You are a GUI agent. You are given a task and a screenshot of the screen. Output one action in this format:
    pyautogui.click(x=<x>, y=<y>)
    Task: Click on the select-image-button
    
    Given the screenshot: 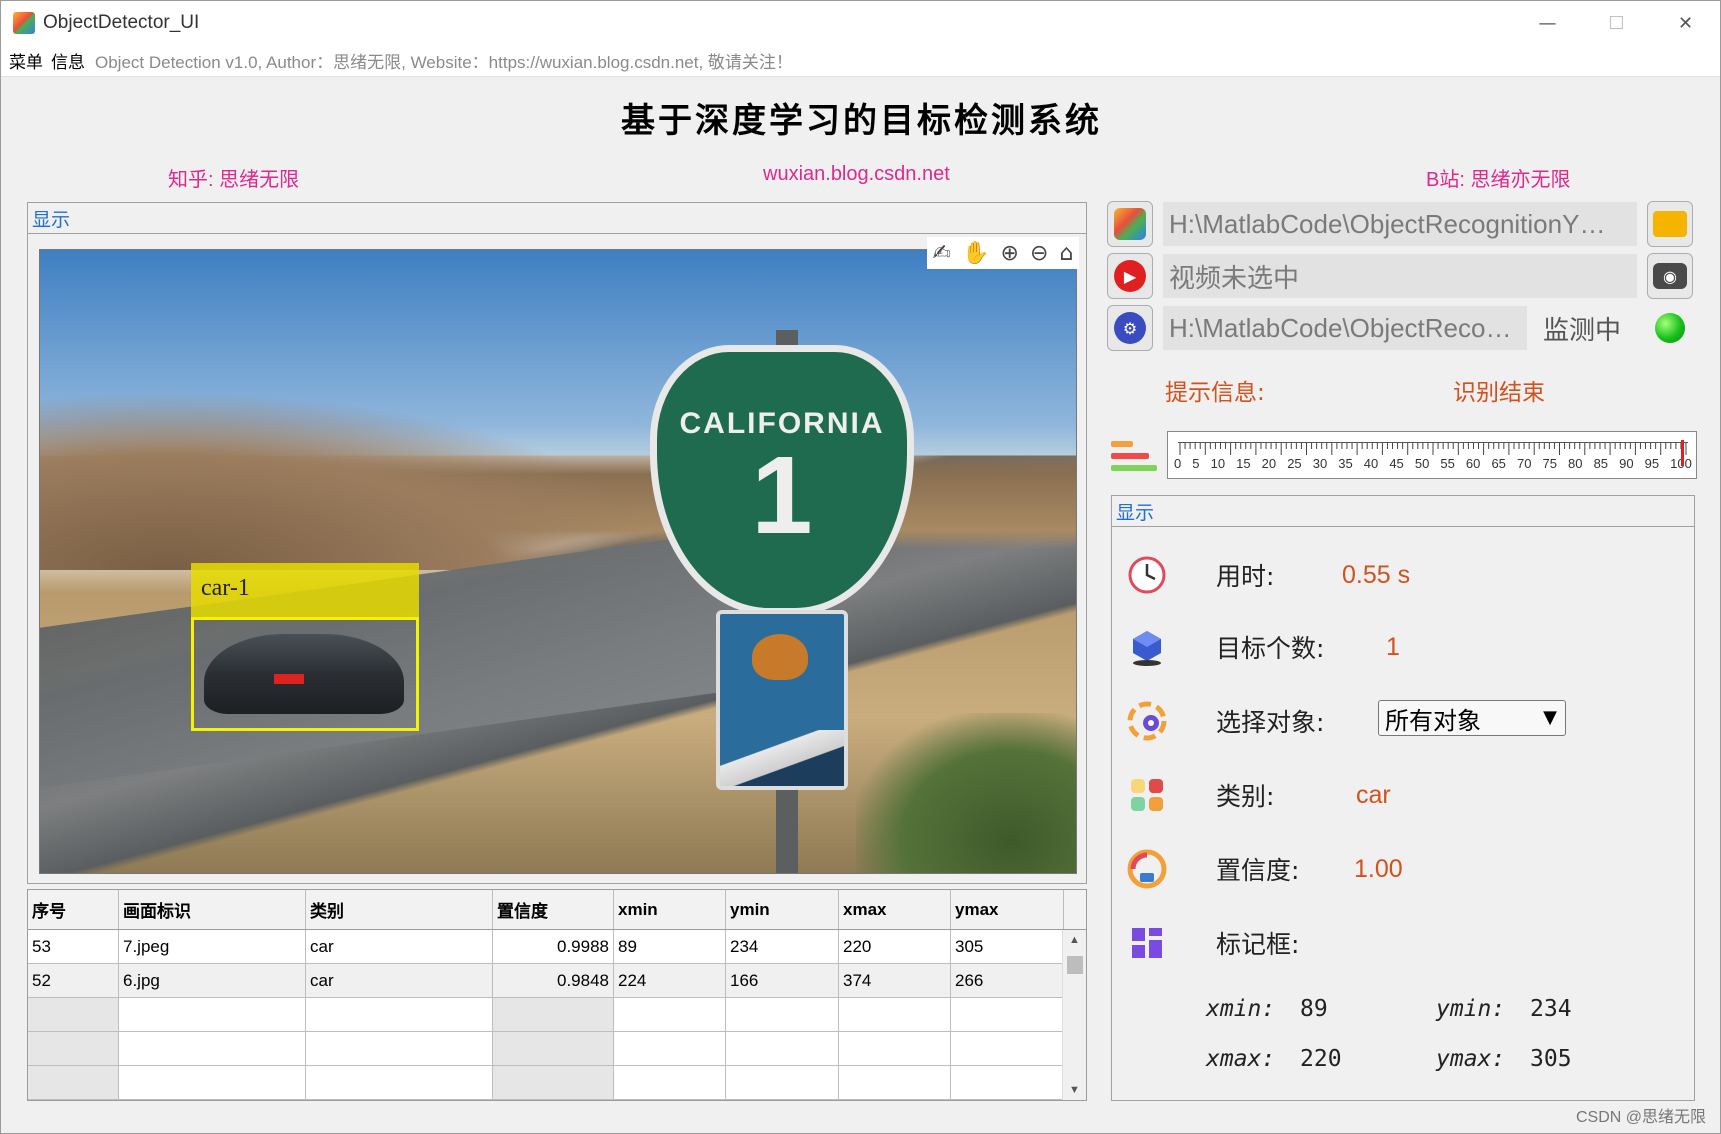 What is the action you would take?
    pyautogui.click(x=1130, y=224)
    